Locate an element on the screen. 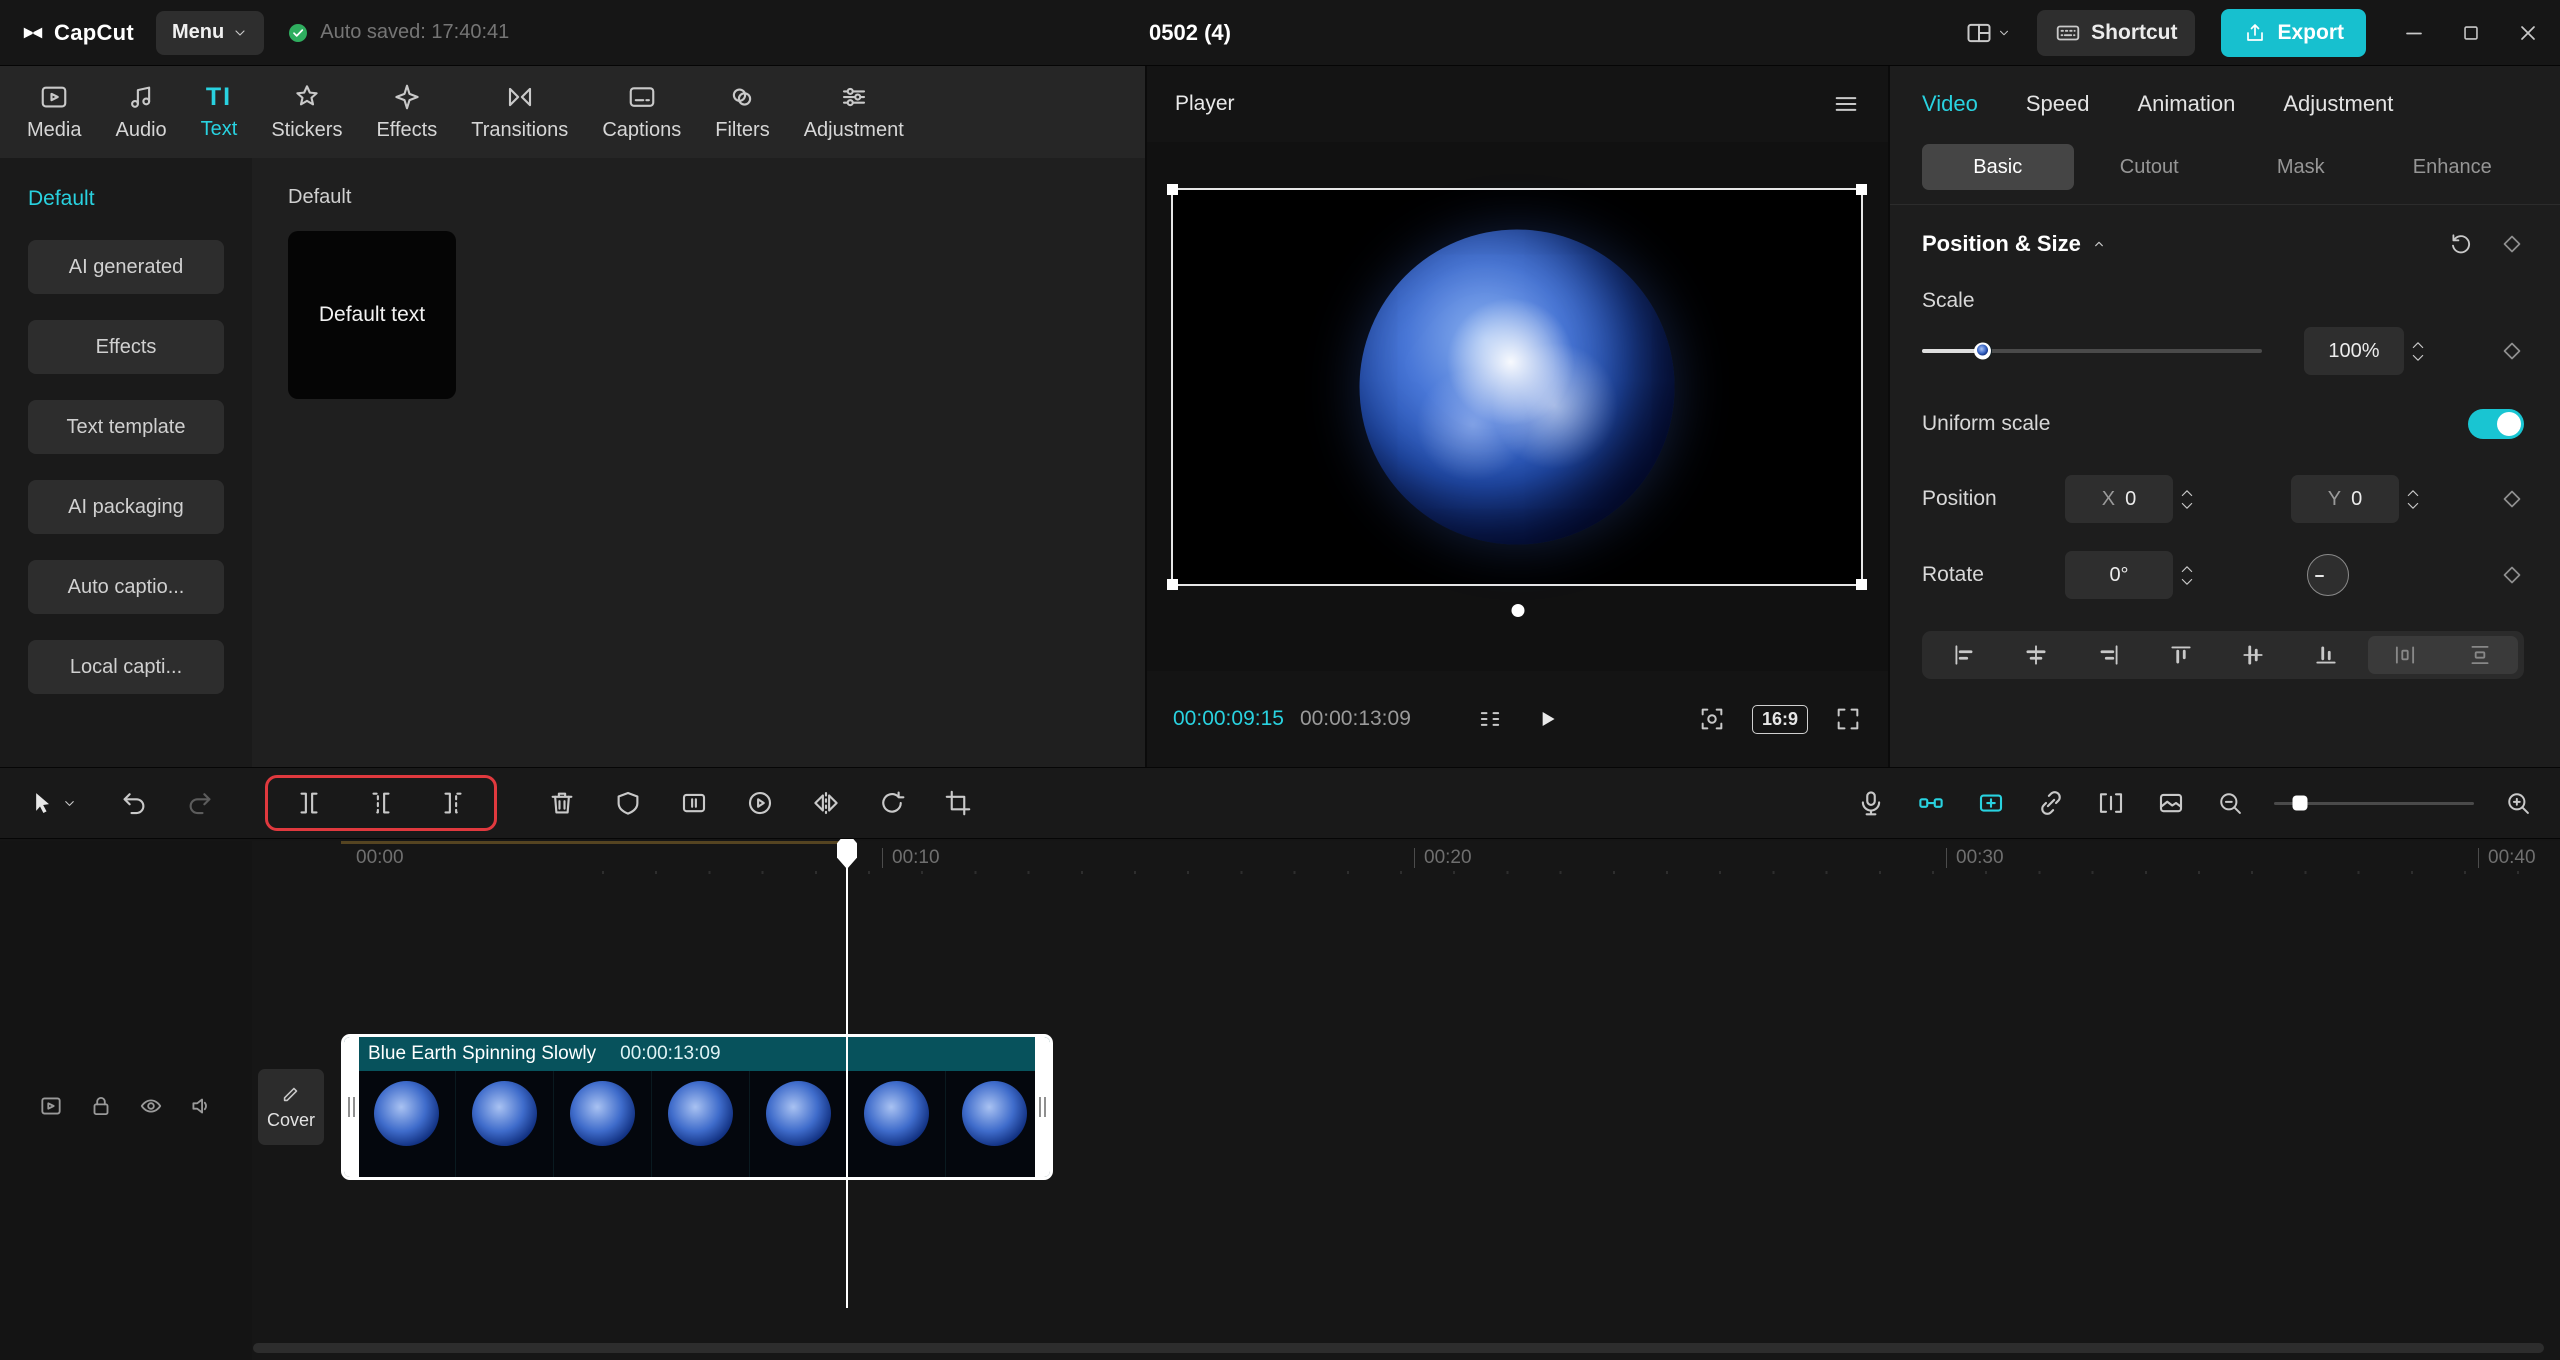 This screenshot has height=1360, width=2560. zoom-in-icon is located at coordinates (2518, 803).